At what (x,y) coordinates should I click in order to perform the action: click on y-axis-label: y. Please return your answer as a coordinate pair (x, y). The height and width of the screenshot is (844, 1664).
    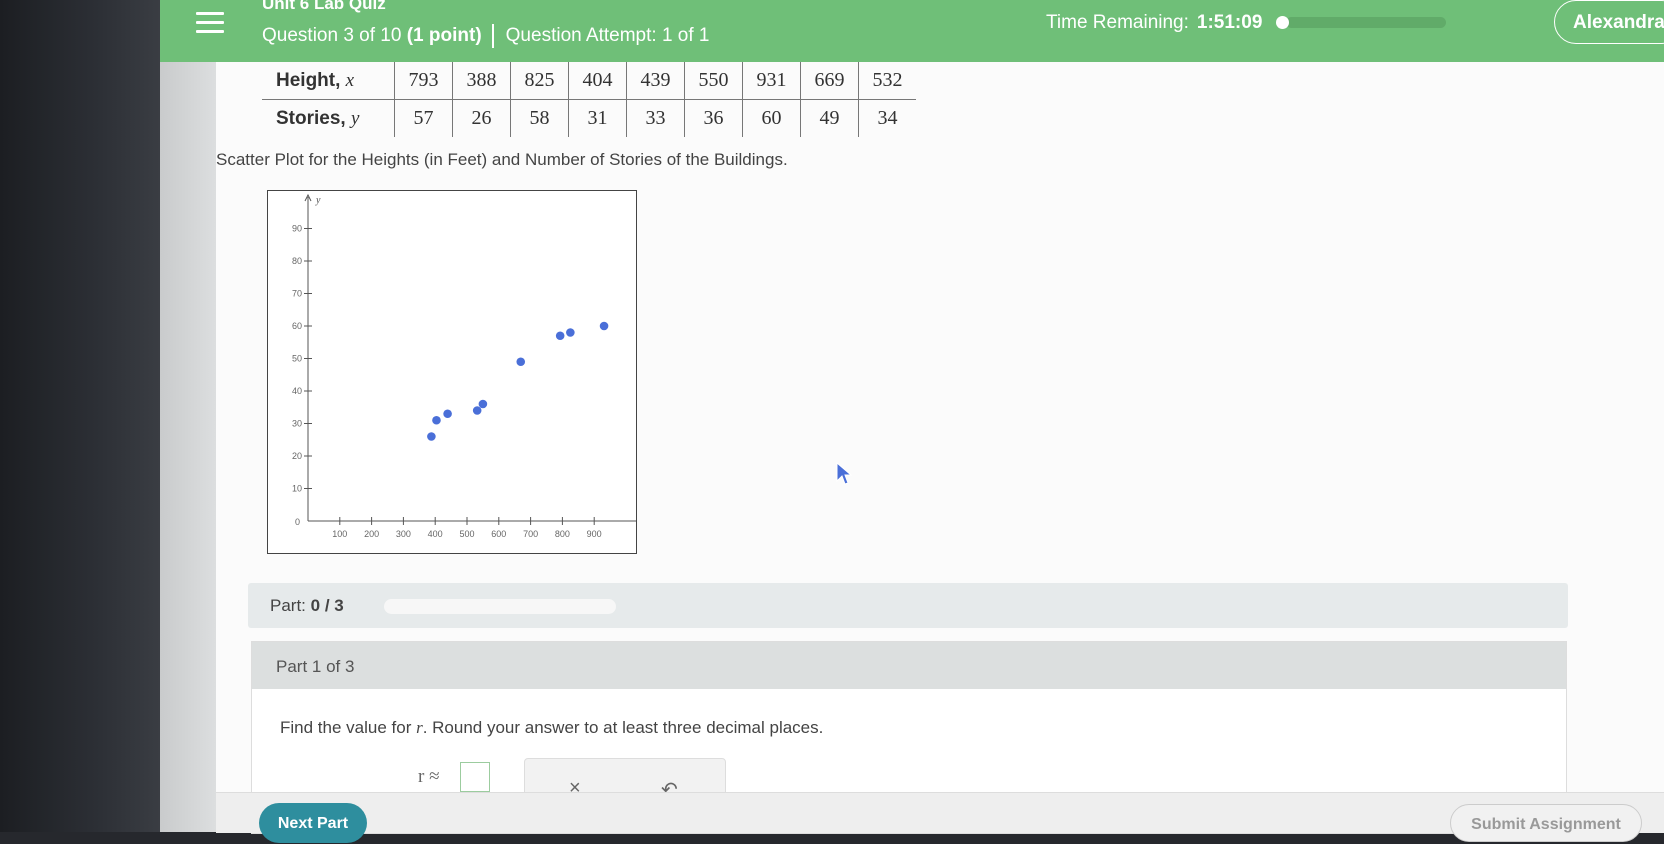
    Looking at the image, I should click on (318, 200).